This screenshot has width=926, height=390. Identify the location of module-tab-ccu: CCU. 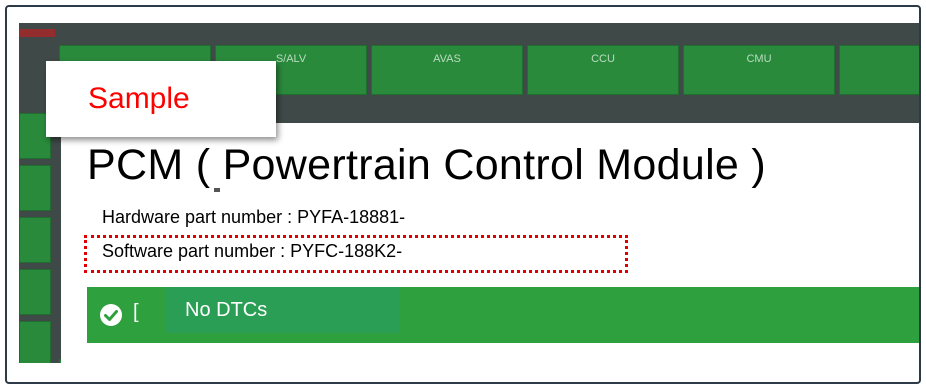
(603, 70).